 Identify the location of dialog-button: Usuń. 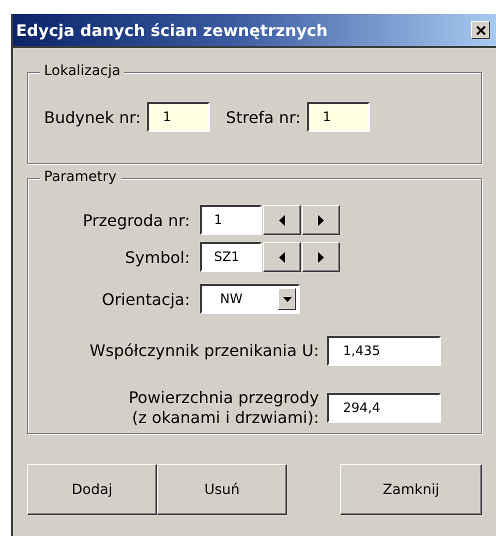
(222, 489).